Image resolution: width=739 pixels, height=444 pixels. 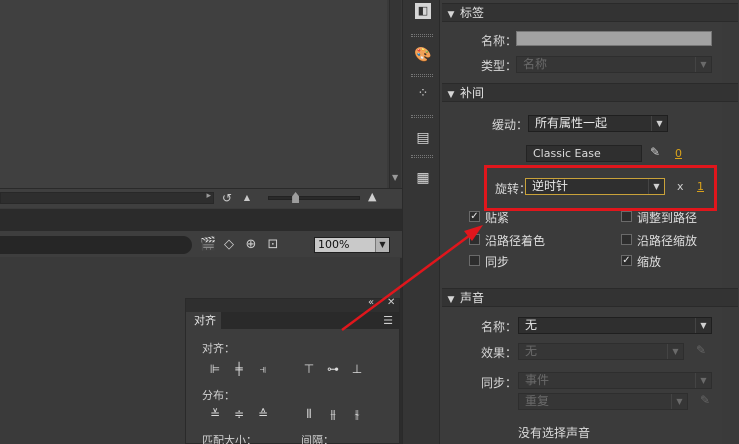 What do you see at coordinates (499, 41) in the screenshot?
I see `frame-label-name-label: 名称：` at bounding box center [499, 41].